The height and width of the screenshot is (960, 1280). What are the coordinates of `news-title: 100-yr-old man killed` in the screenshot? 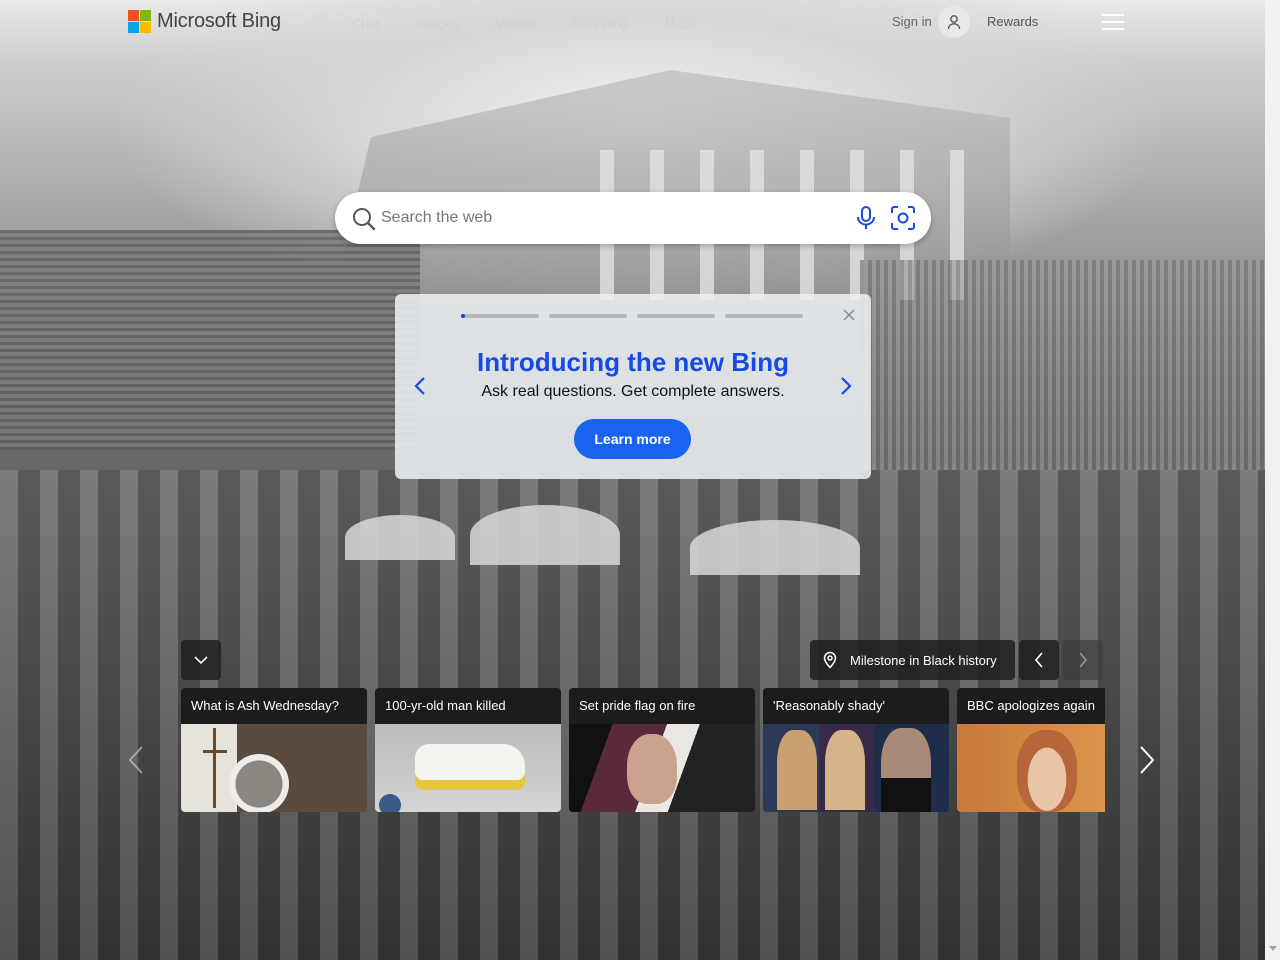 It's located at (445, 705).